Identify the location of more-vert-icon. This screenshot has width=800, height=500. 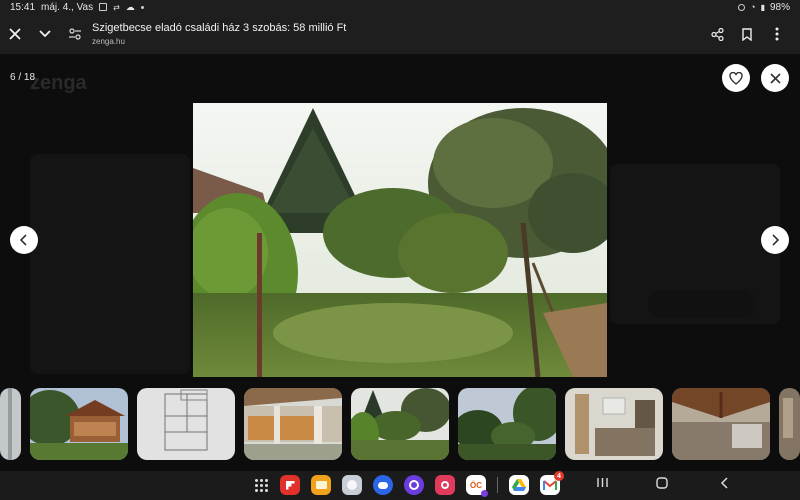
(777, 34).